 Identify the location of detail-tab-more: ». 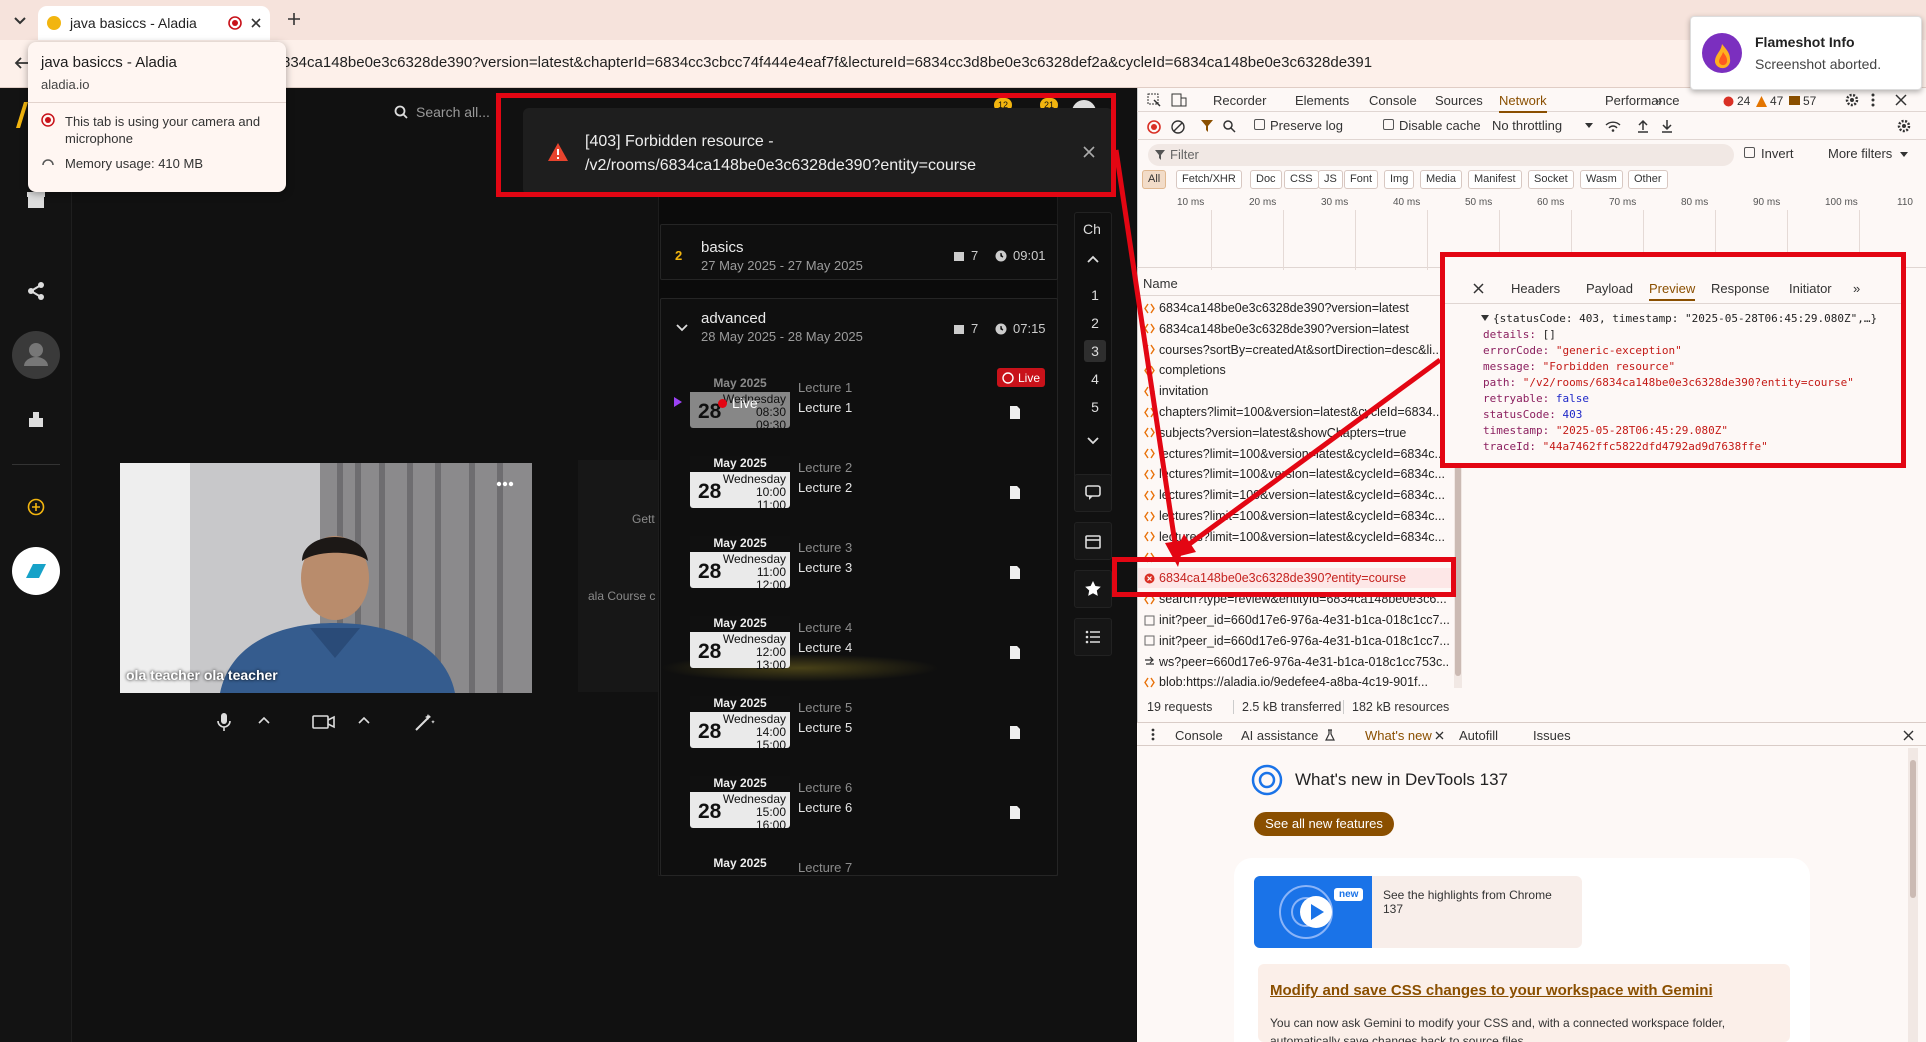
(1856, 288).